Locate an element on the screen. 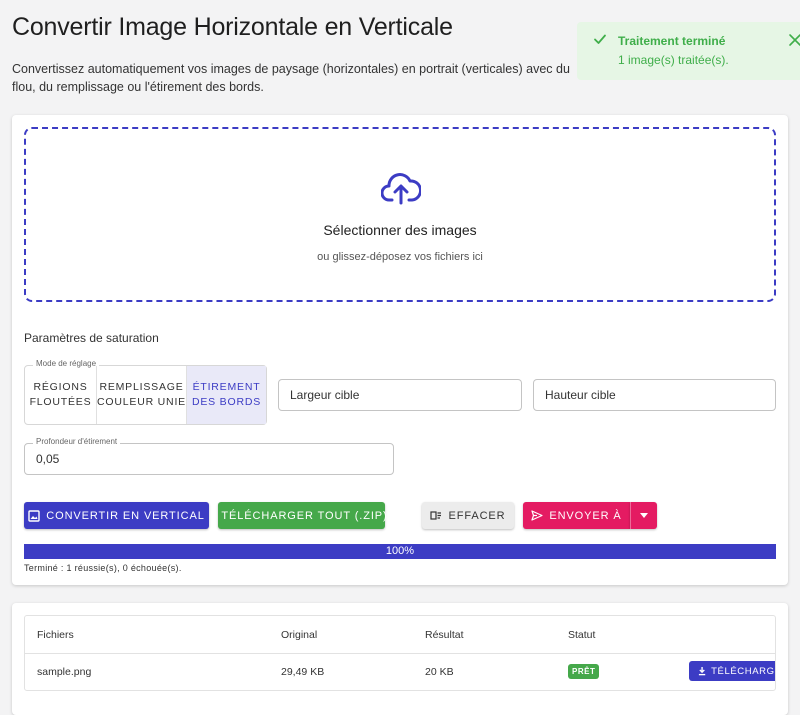  download-icon is located at coordinates (702, 671).